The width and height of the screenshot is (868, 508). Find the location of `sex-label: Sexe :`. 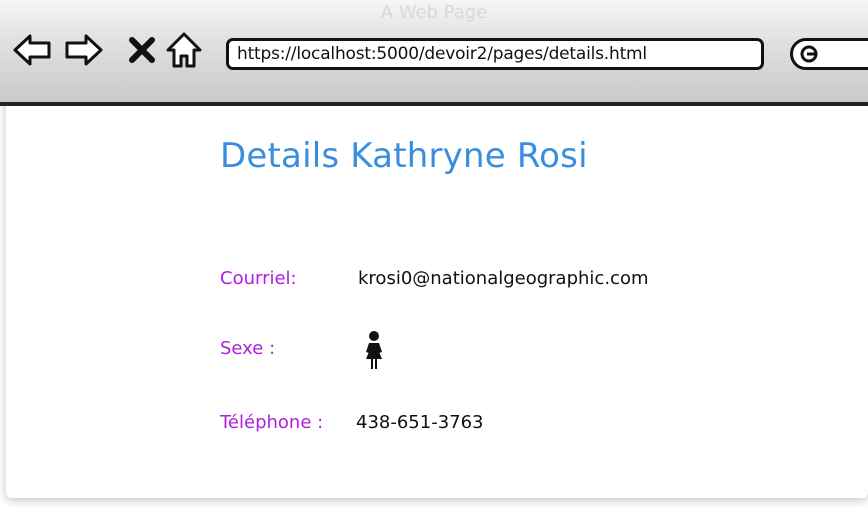

sex-label: Sexe : is located at coordinates (248, 348).